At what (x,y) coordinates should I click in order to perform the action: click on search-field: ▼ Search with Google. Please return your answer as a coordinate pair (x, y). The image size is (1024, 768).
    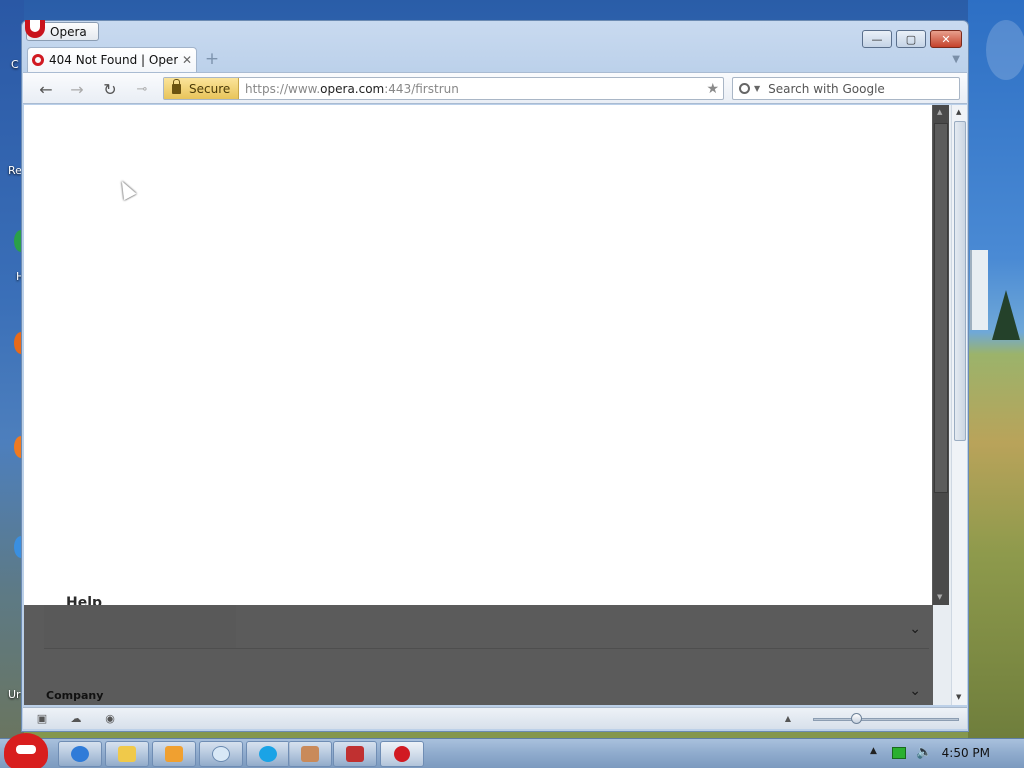
    Looking at the image, I should click on (846, 88).